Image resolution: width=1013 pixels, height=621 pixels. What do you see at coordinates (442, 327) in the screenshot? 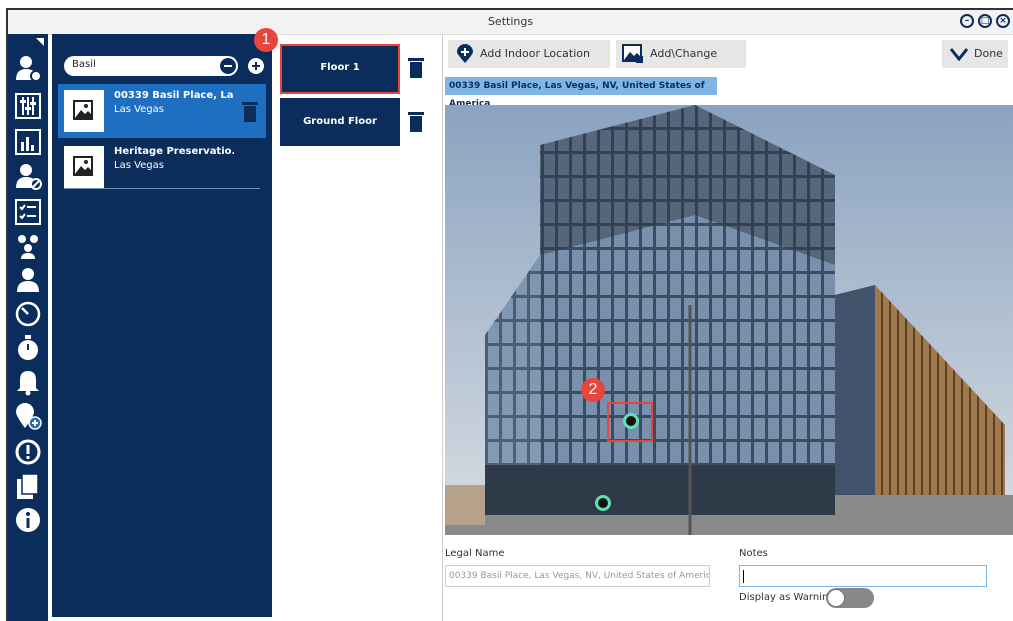
I see `panel-divider` at bounding box center [442, 327].